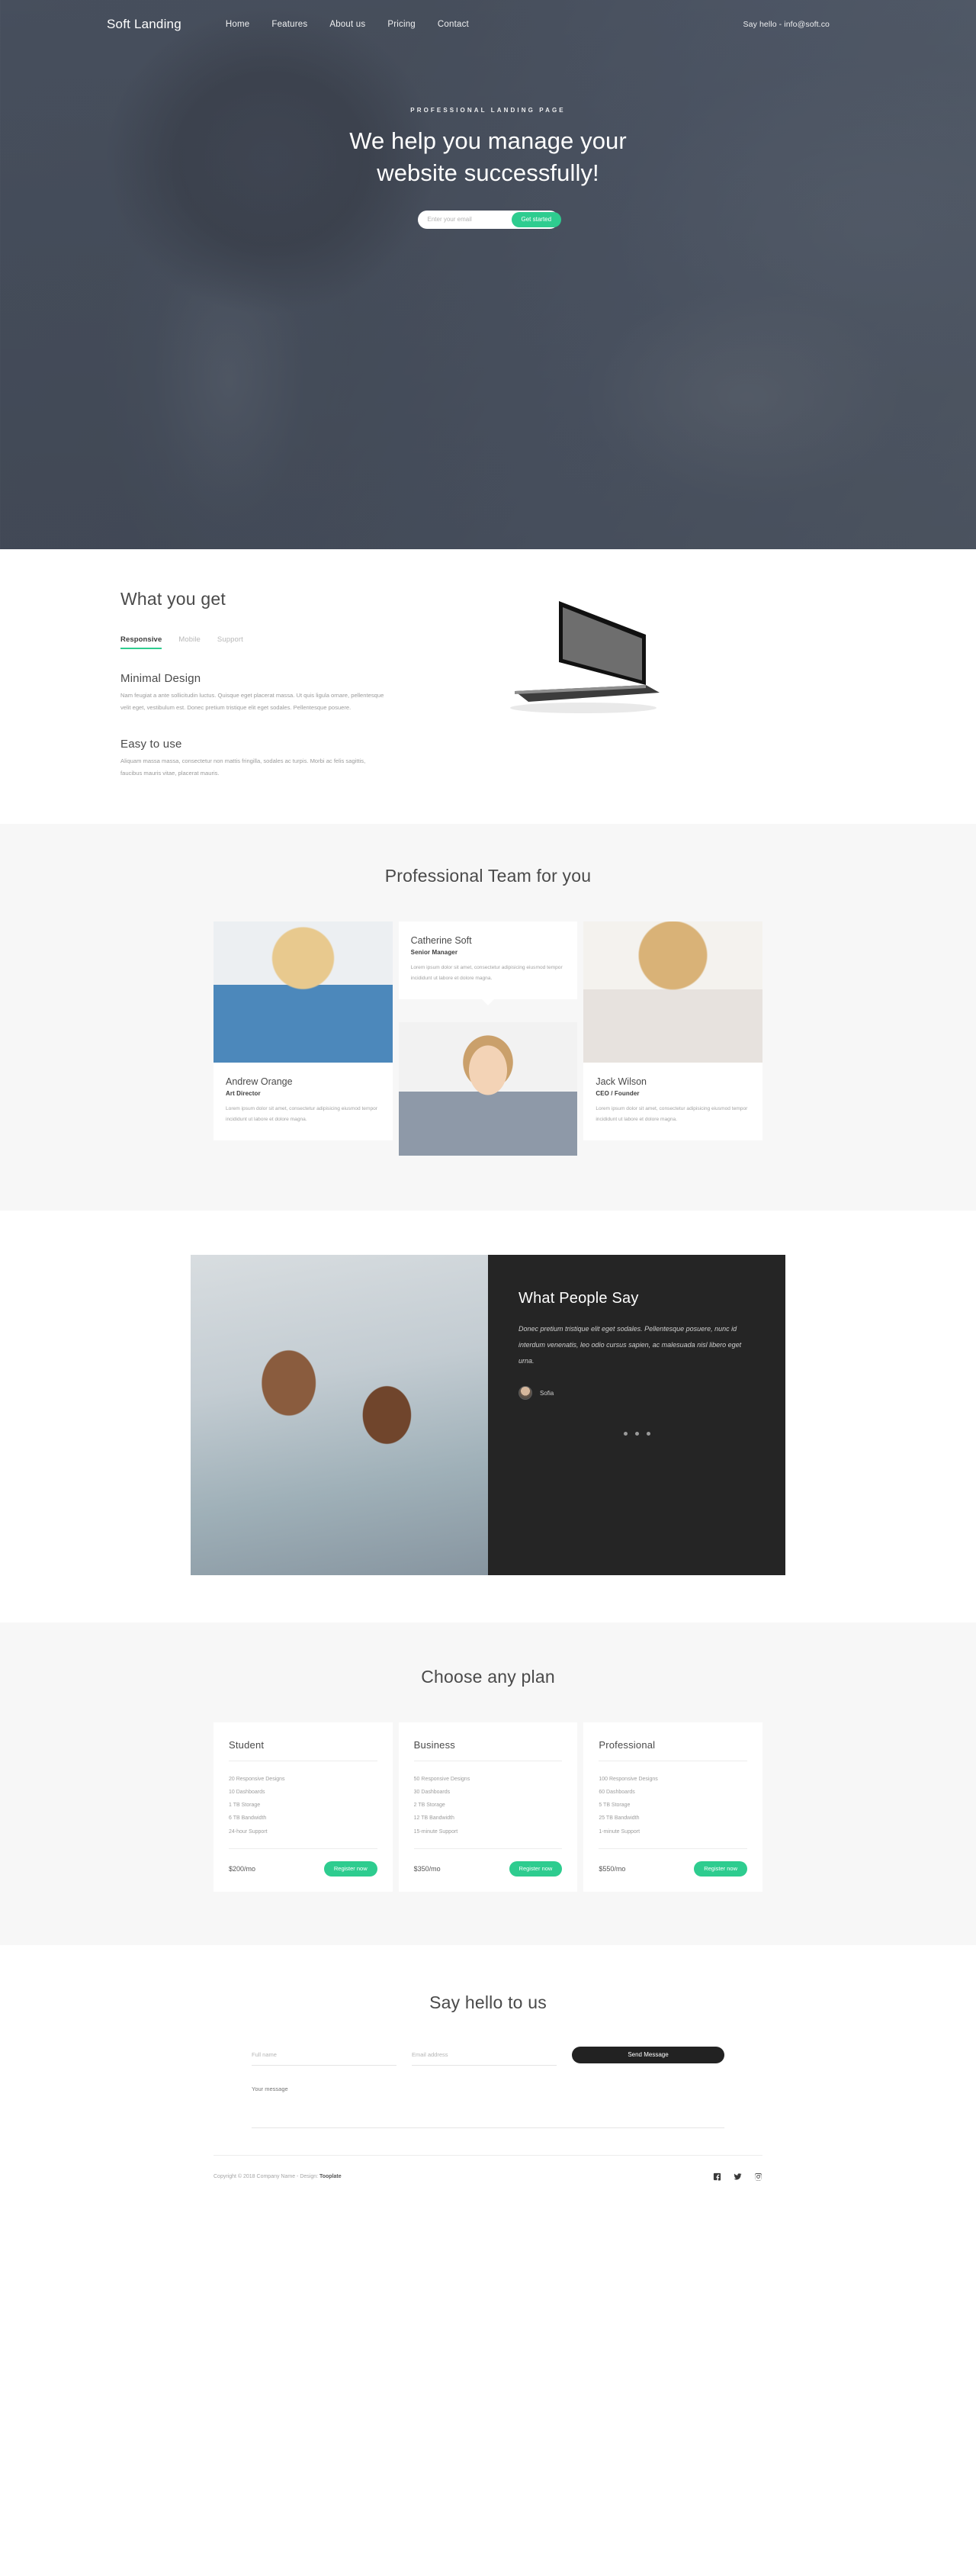 The image size is (976, 2576). Describe the element at coordinates (259, 1082) in the screenshot. I see `team-member-name: Andrew Orange` at that location.